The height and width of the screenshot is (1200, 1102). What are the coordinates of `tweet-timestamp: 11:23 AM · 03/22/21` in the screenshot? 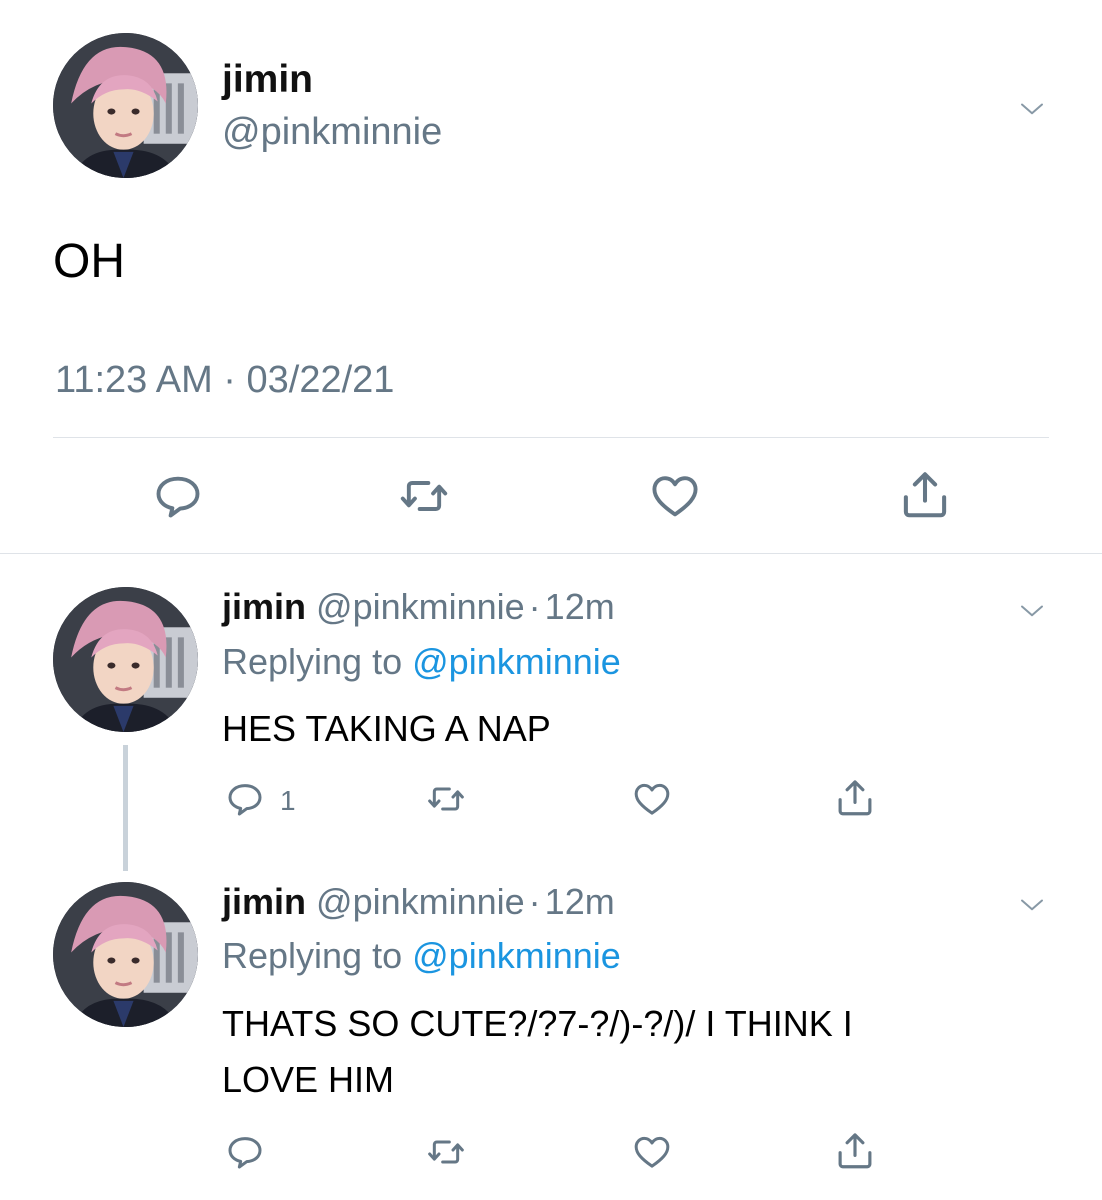 It's located at (225, 380).